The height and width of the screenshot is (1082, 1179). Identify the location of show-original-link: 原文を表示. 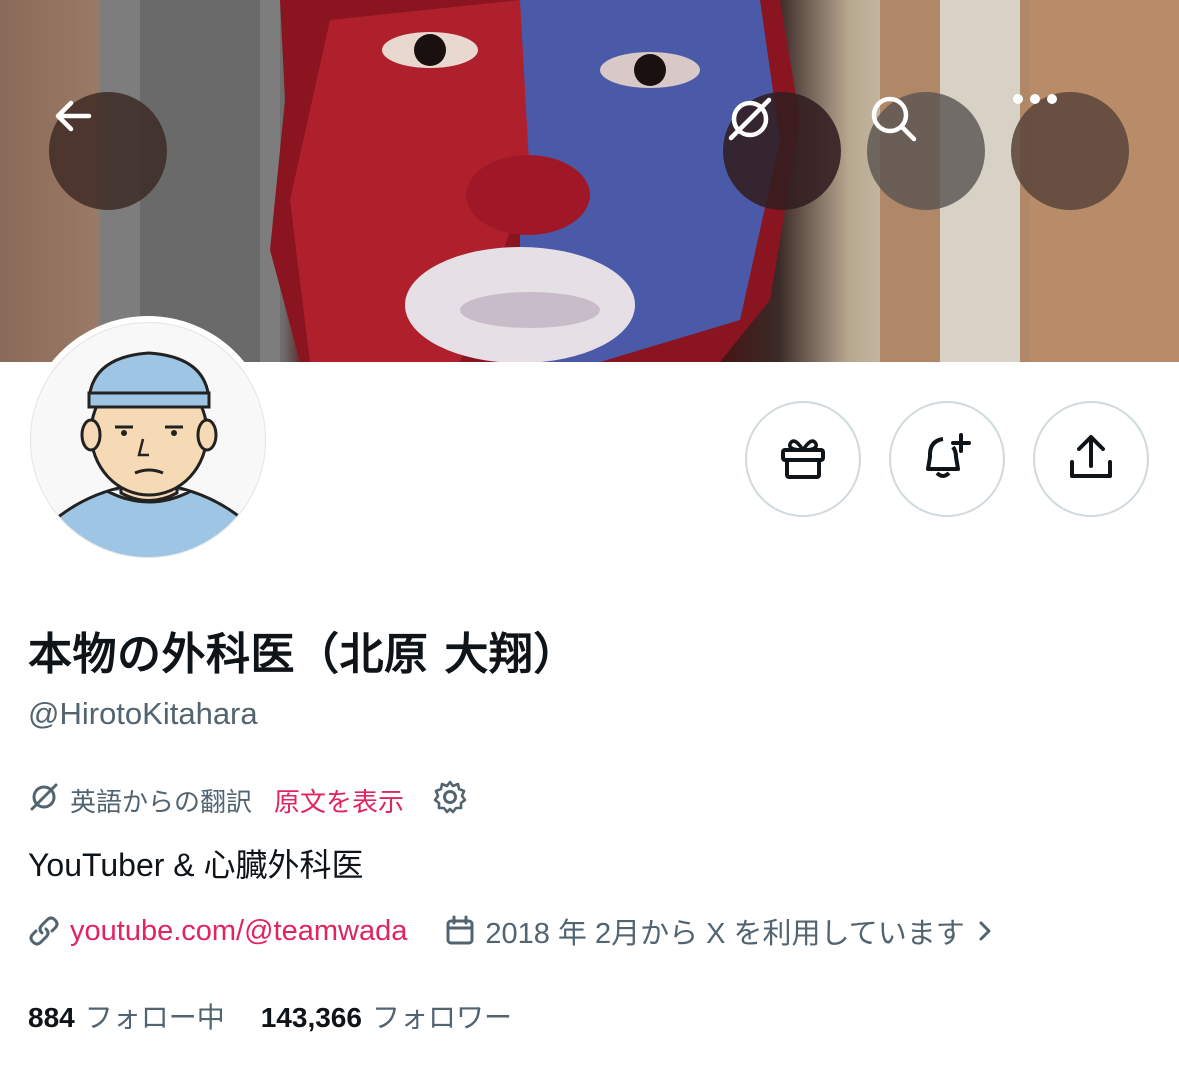
(339, 800).